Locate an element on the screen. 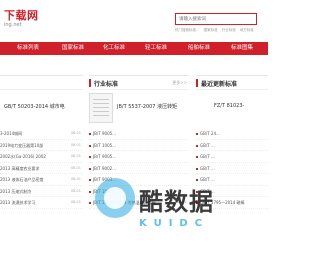 This screenshot has width=320, height=275. panel-header: 最近更新标准 is located at coordinates (232, 83).